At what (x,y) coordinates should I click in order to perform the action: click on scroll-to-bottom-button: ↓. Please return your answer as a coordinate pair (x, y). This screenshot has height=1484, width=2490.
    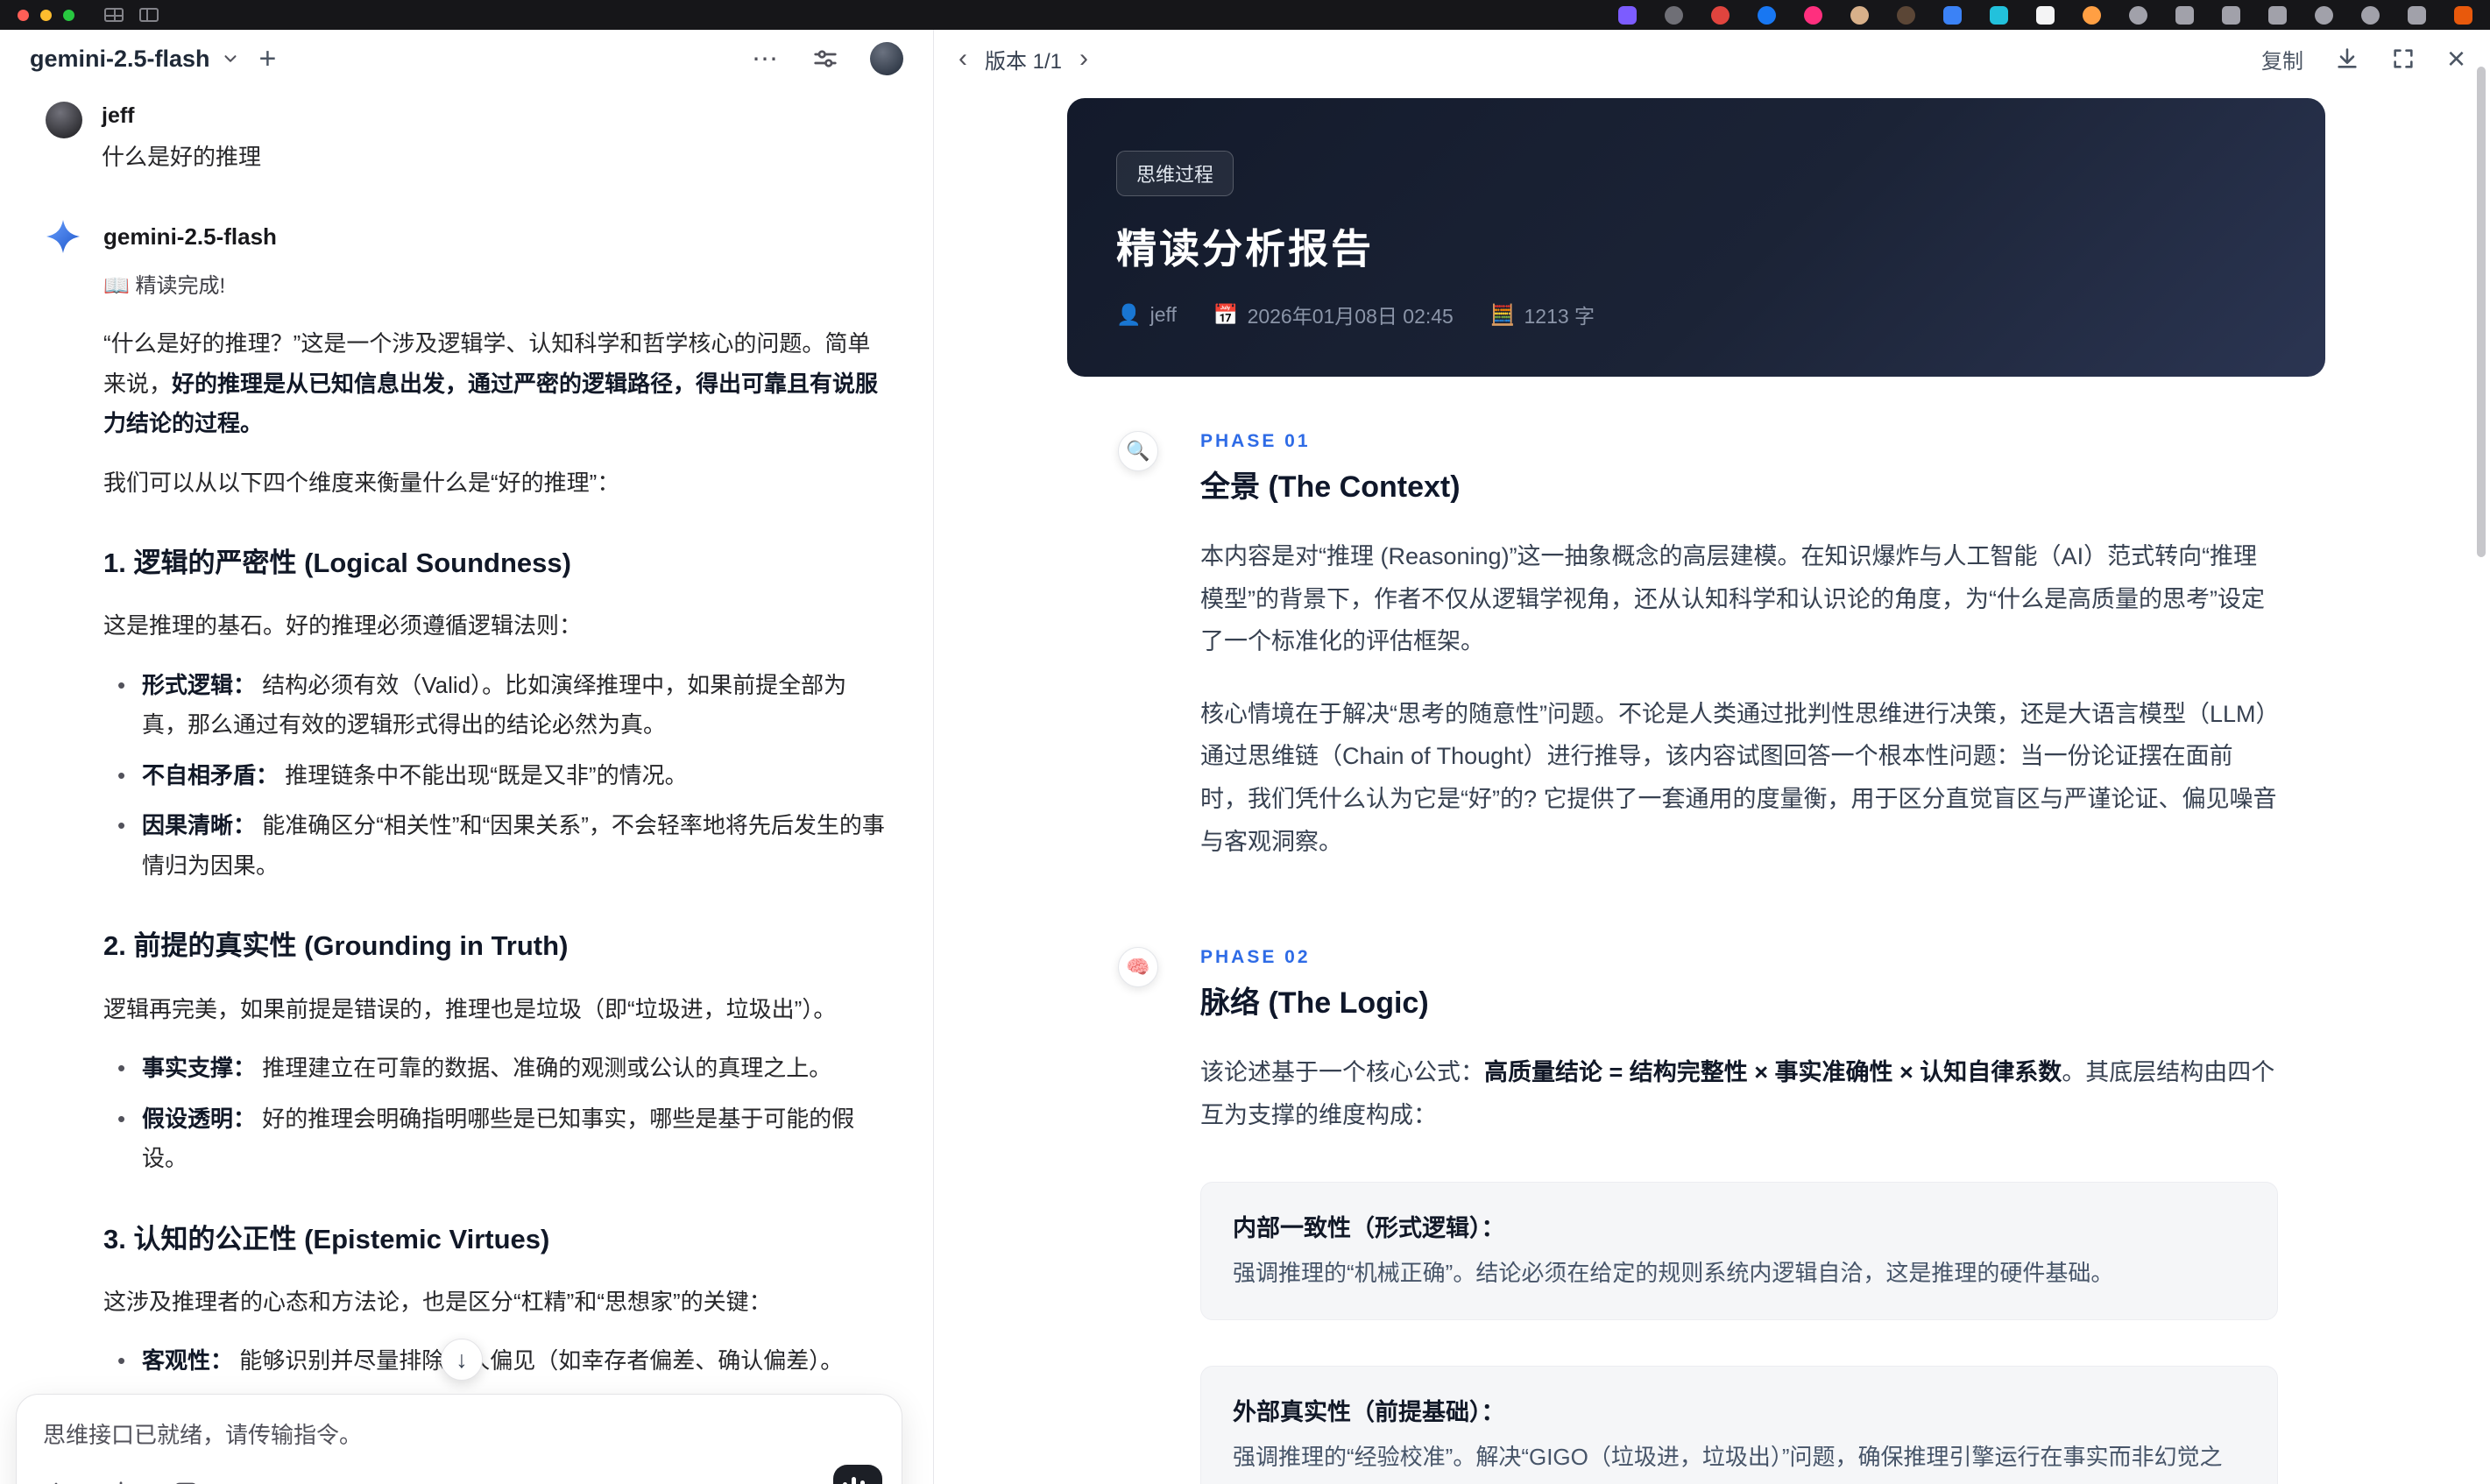
    Looking at the image, I should click on (462, 1360).